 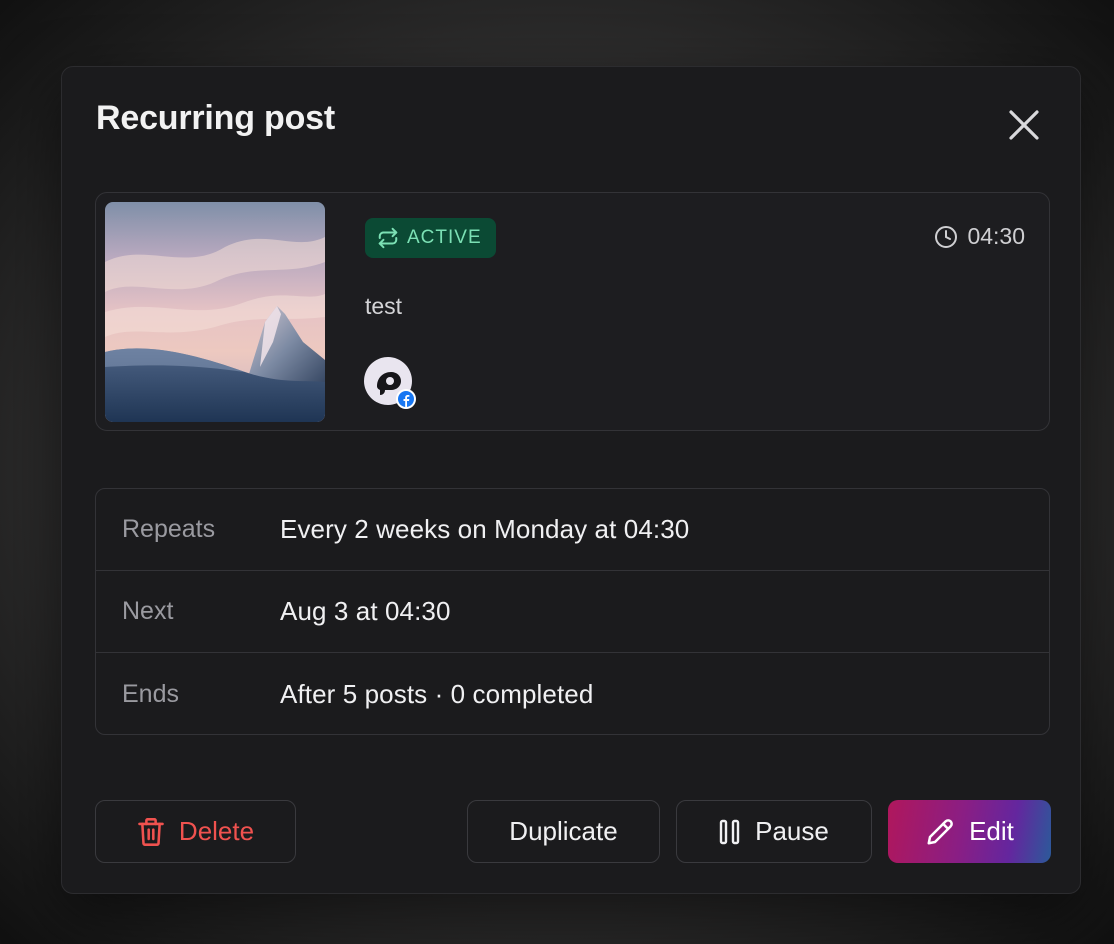 I want to click on detail-label: Ends, so click(x=150, y=693).